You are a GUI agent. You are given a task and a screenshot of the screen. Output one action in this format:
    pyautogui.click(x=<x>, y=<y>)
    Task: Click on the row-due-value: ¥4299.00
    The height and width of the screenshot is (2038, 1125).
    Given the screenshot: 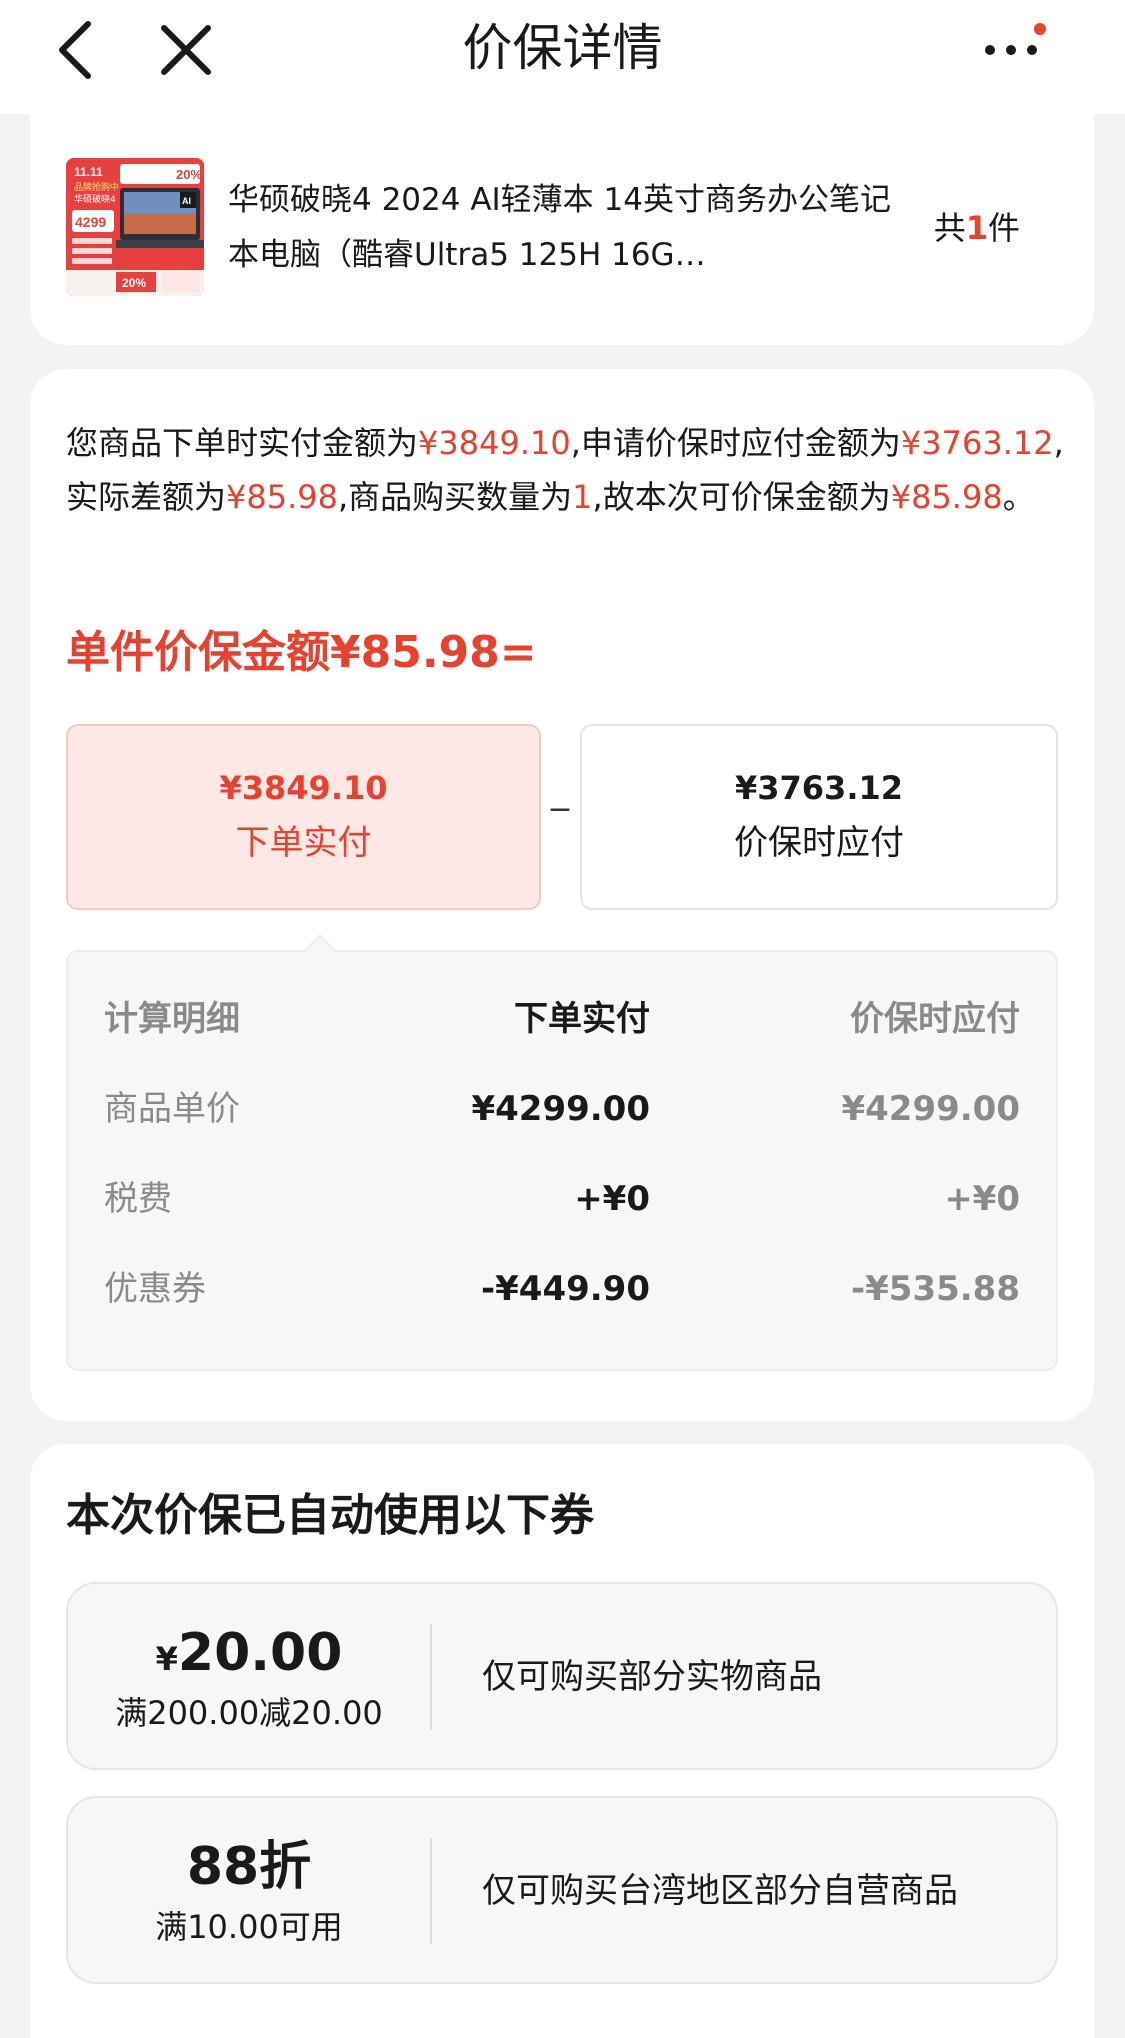 What is the action you would take?
    pyautogui.click(x=930, y=1109)
    